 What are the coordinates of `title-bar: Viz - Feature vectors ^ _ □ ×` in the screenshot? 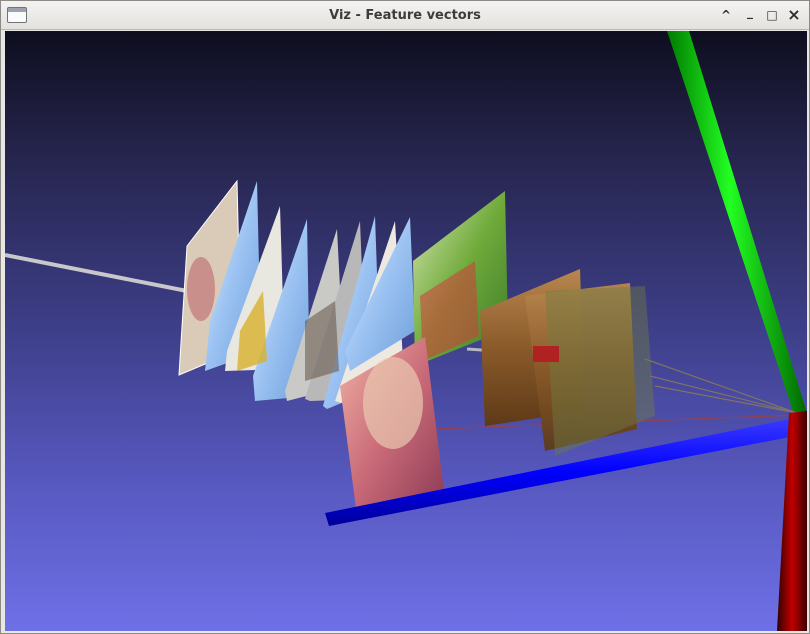 It's located at (405, 15).